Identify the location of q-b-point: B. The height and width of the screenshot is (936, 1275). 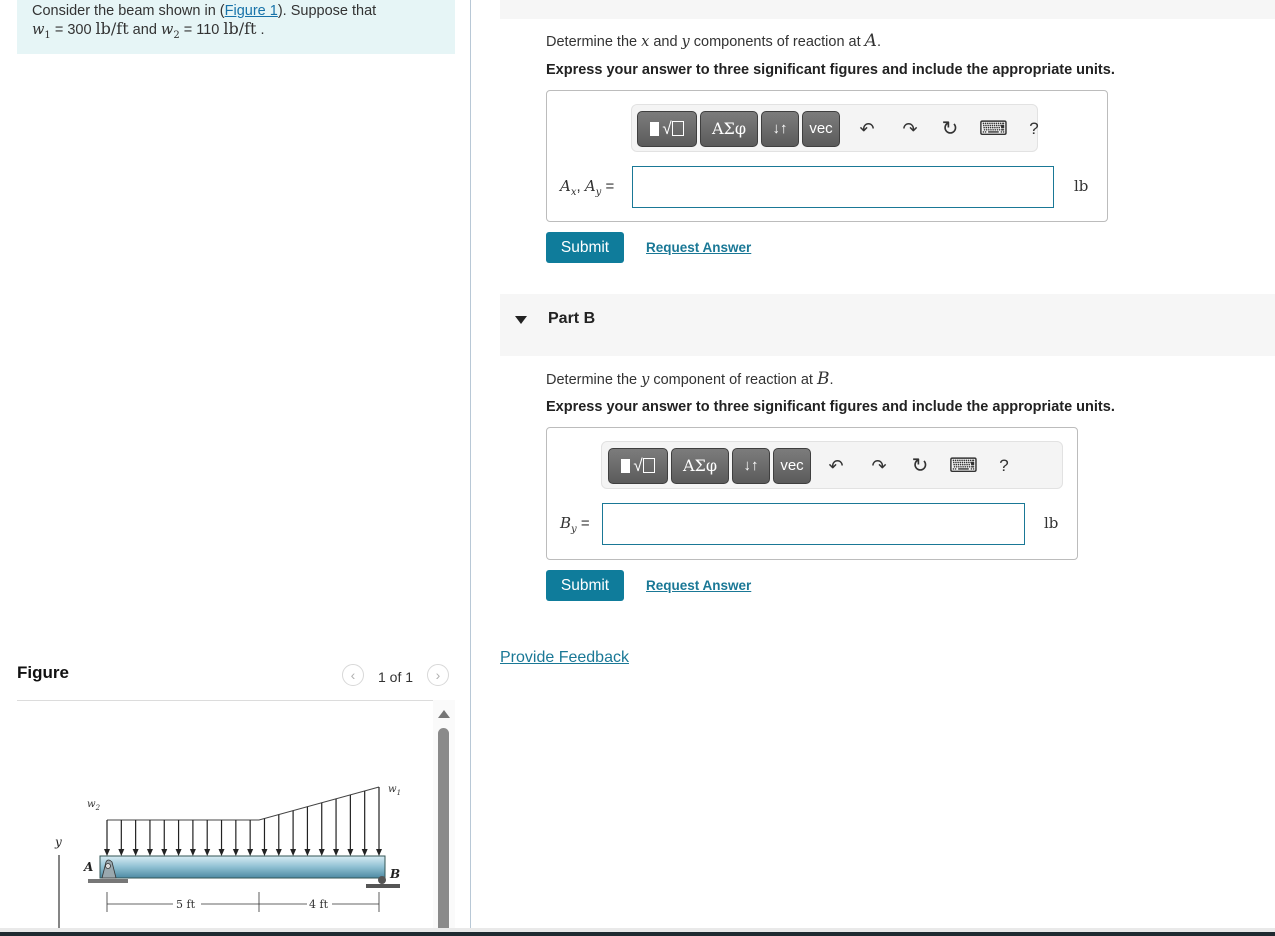
(823, 379).